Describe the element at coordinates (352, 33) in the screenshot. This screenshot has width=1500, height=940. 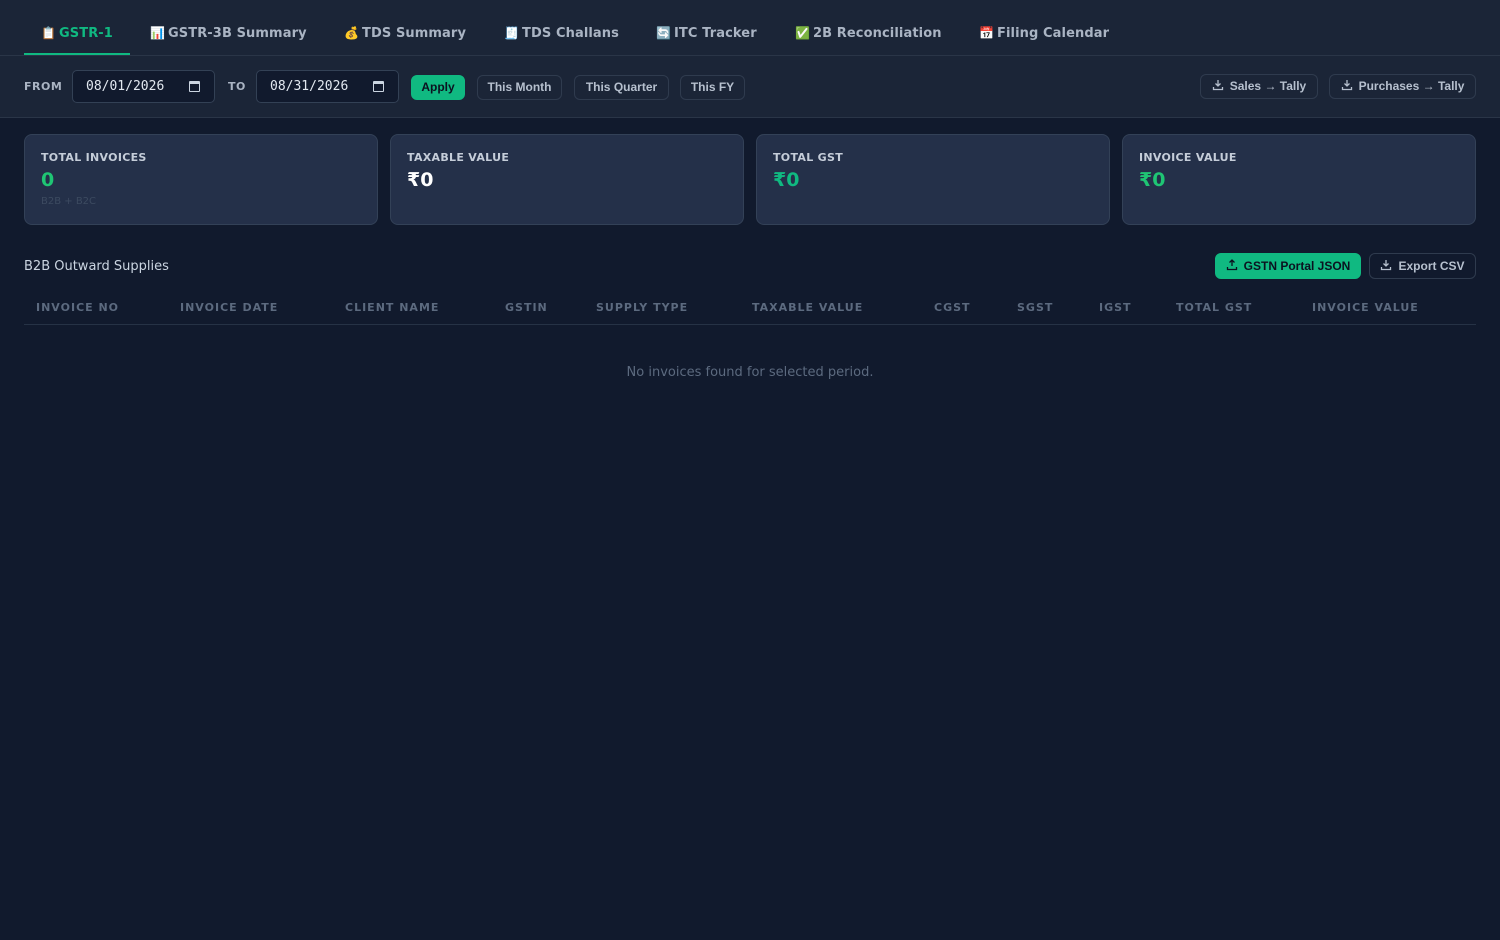
I see `money-bag-icon: 💰` at that location.